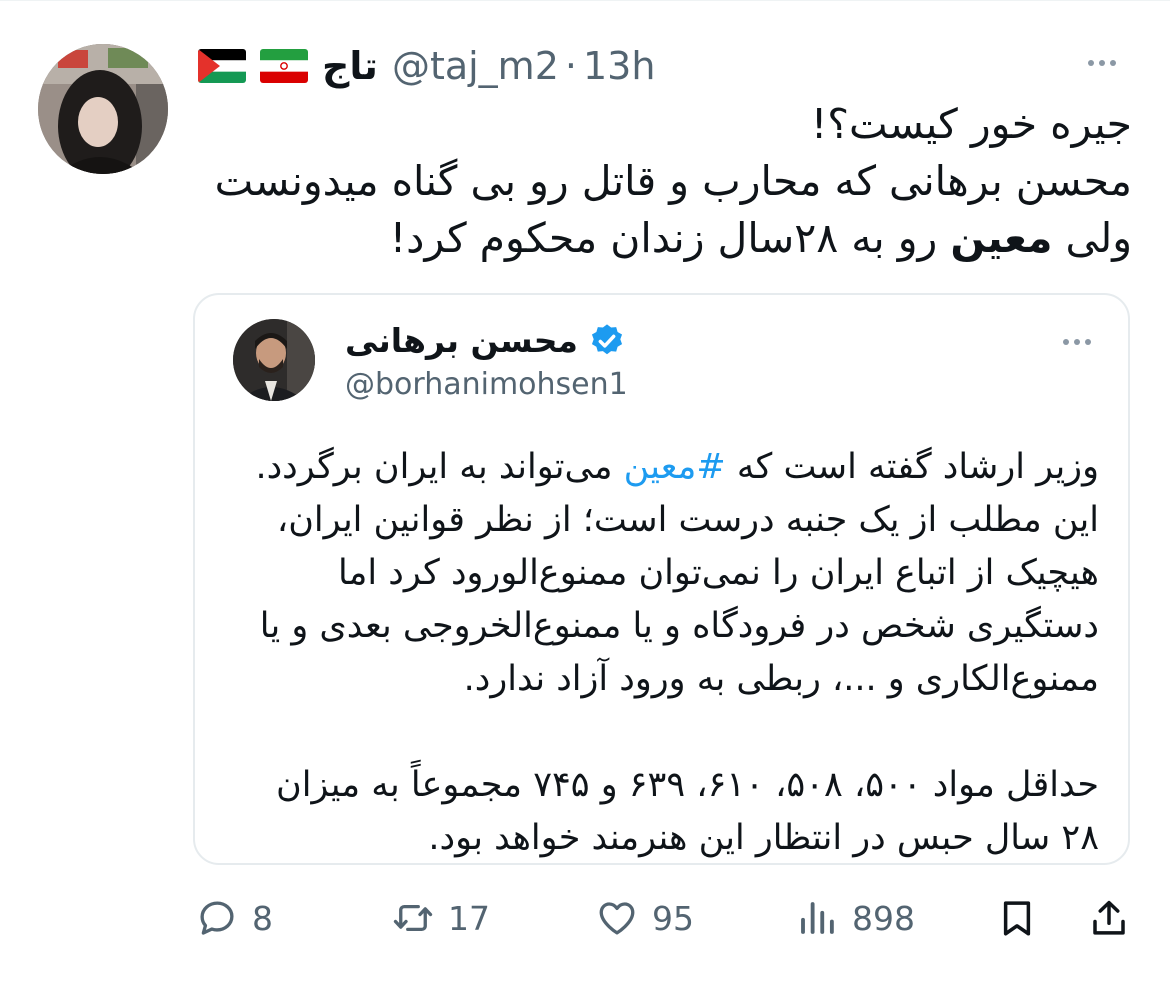 The width and height of the screenshot is (1170, 991). I want to click on quoted-author-row: محسن برهانی, so click(485, 340).